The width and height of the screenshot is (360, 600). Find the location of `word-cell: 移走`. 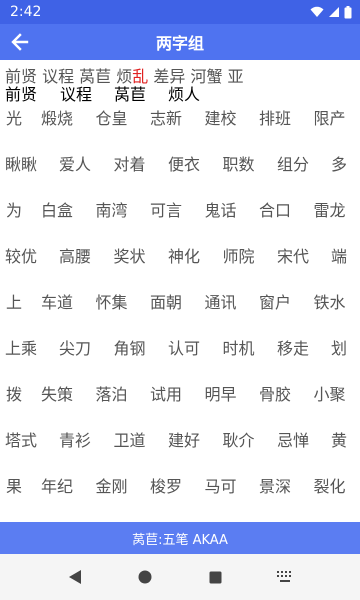

word-cell: 移走 is located at coordinates (293, 349).